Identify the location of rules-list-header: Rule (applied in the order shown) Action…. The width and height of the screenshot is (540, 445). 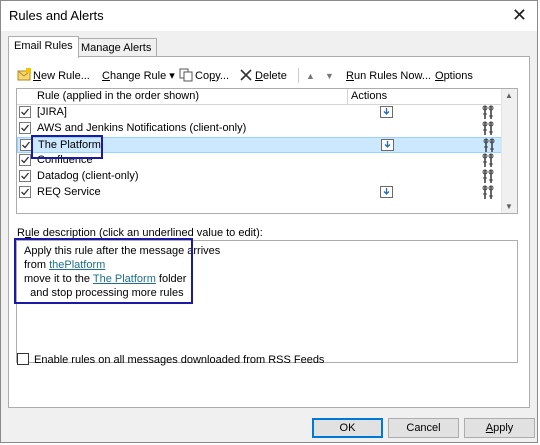
(259, 97).